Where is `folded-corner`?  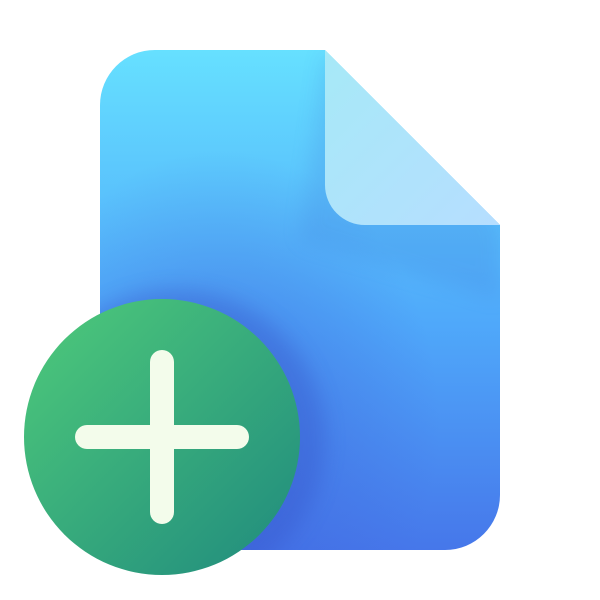 folded-corner is located at coordinates (412, 137).